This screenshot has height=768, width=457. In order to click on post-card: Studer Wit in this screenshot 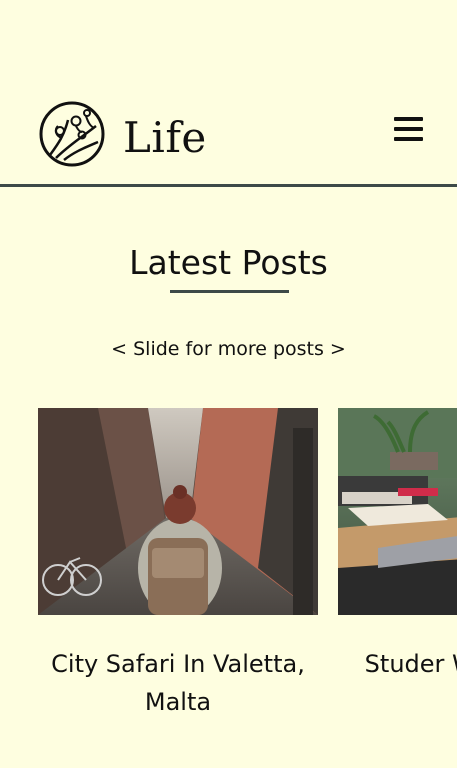, I will do `click(397, 557)`.